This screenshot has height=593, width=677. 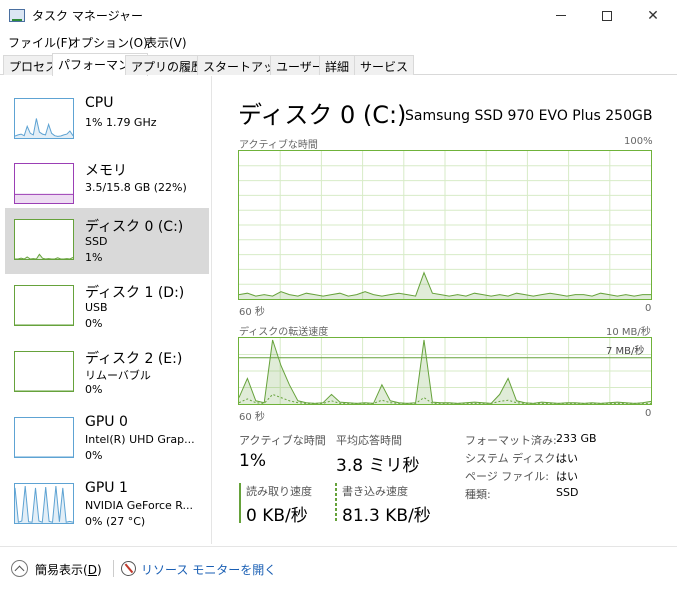 I want to click on response-time-stat-value: 3.8 ミリ秒, so click(x=378, y=466).